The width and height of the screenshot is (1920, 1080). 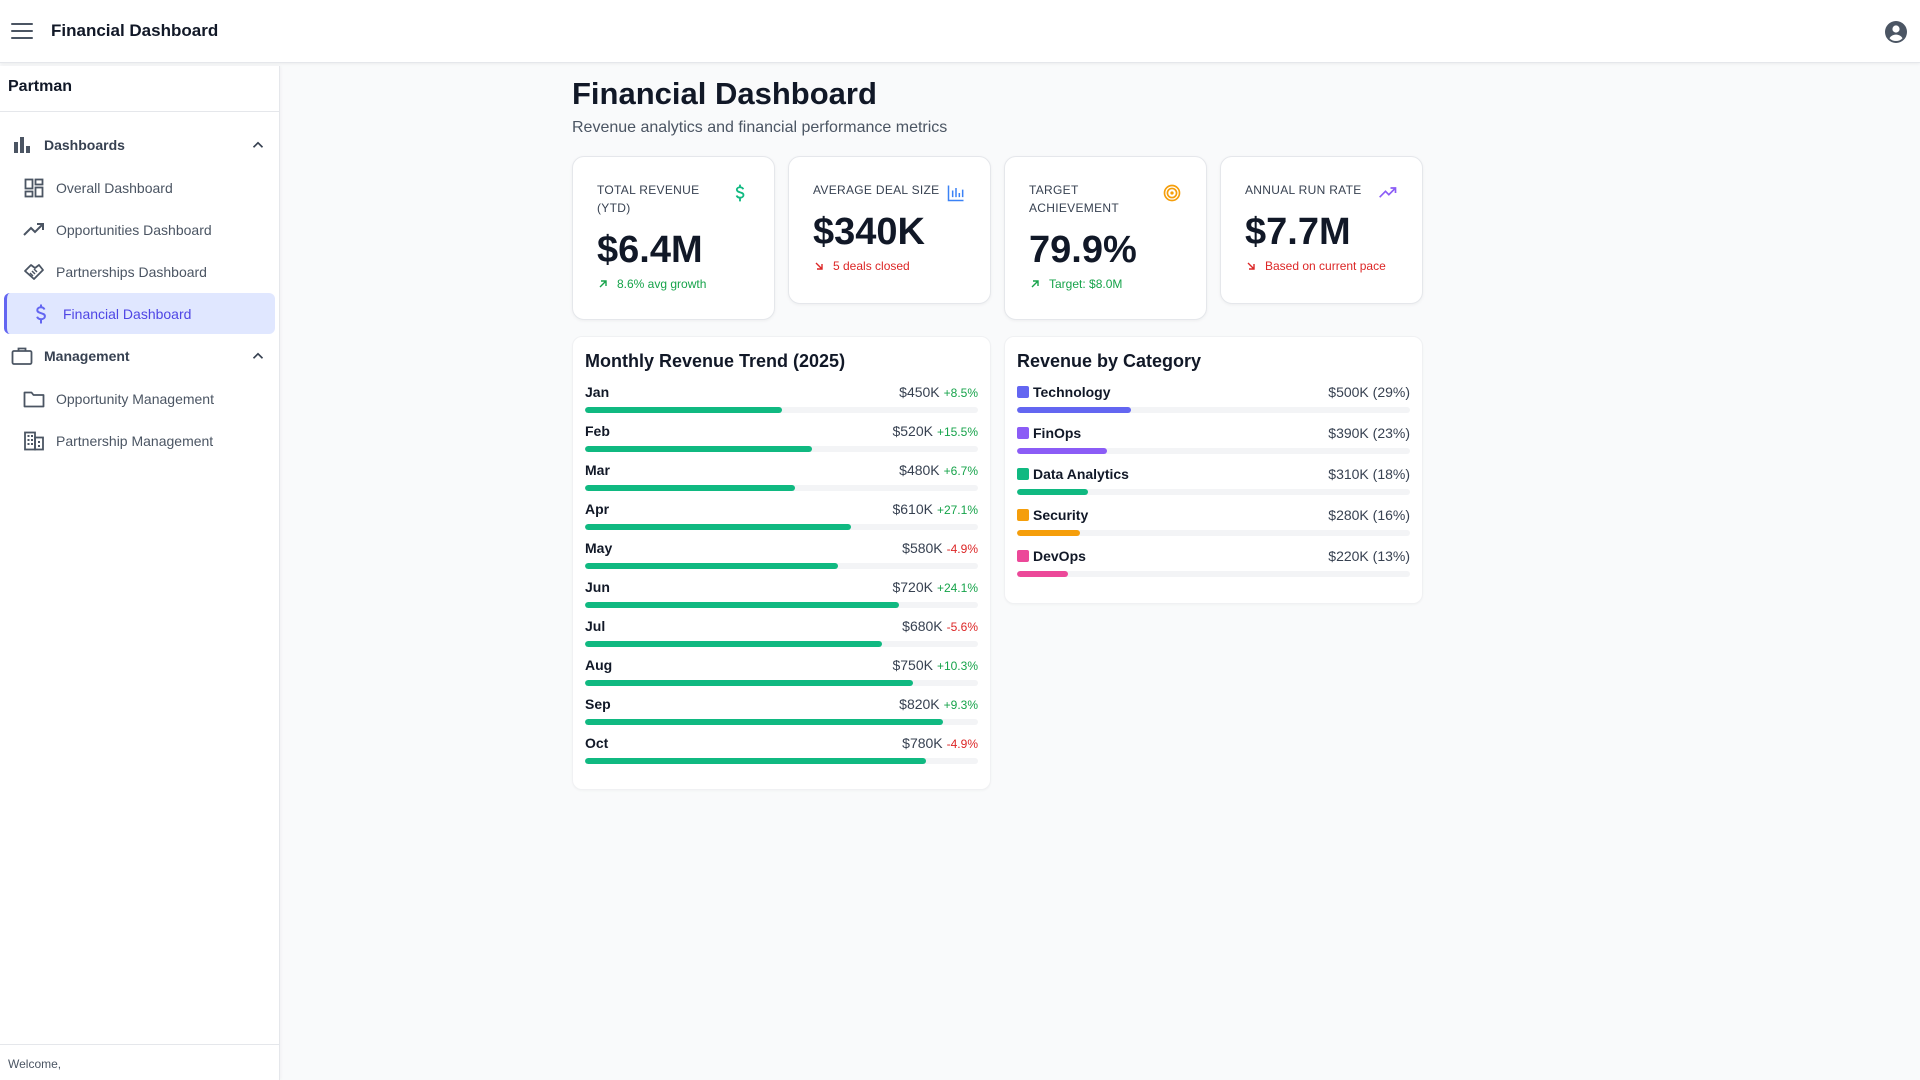 I want to click on month-amount-group: $750K +10.3%, so click(x=935, y=665).